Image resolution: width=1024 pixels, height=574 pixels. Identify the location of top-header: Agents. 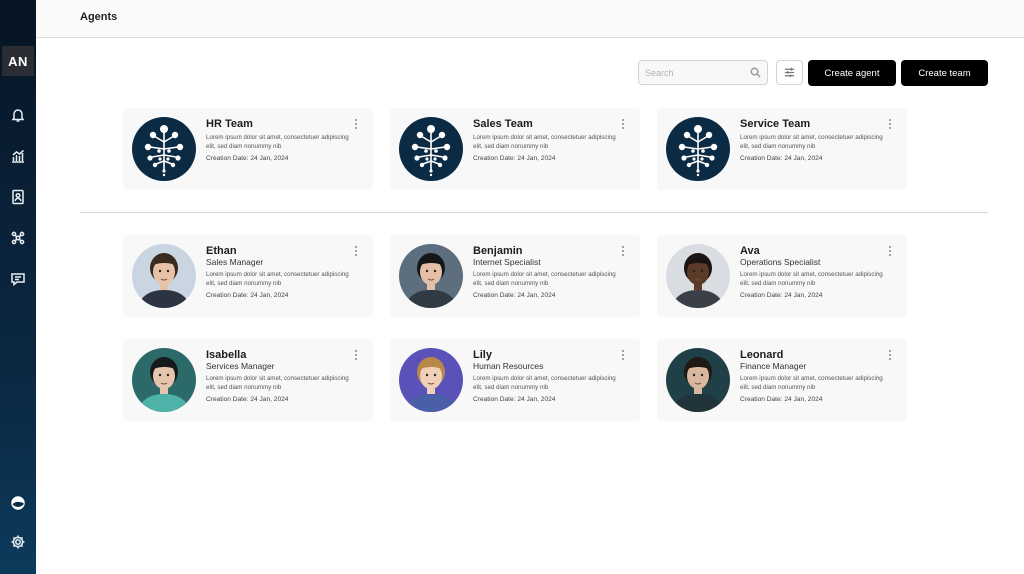
(530, 19).